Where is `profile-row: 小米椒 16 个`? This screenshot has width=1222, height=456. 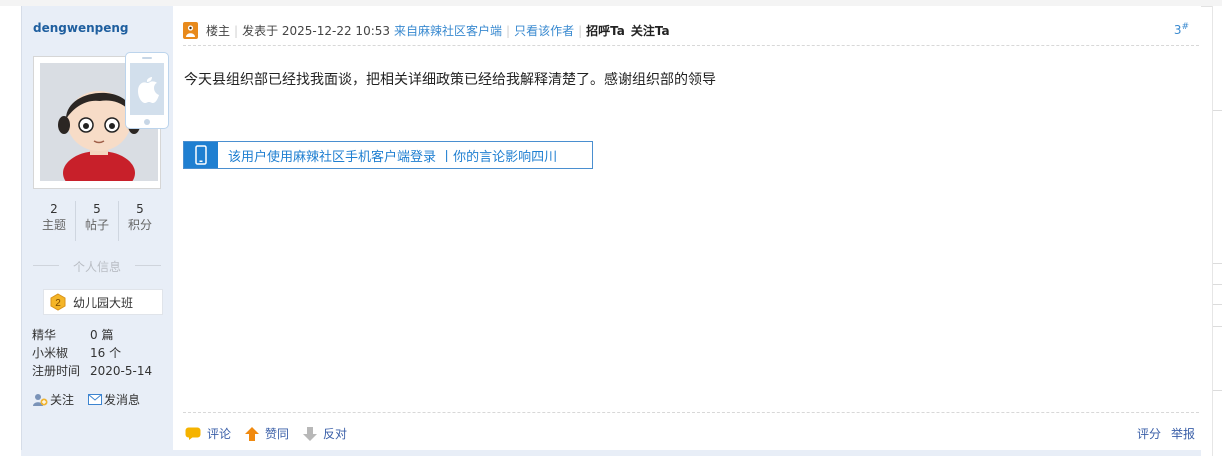 profile-row: 小米椒 16 个 is located at coordinates (99, 353).